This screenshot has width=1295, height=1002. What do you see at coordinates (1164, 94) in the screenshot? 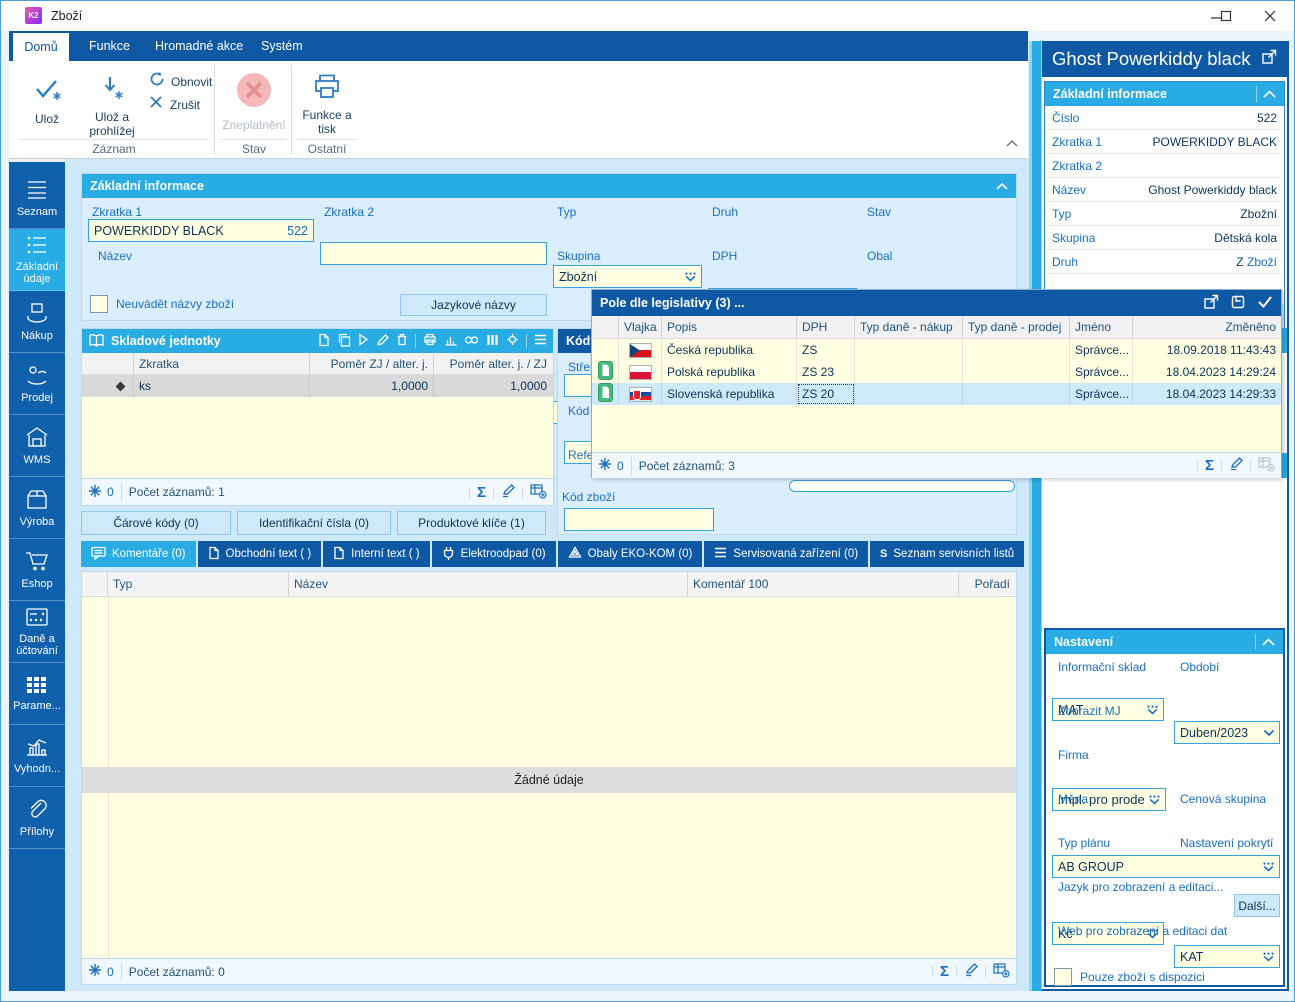
I see `right-basic-info-header: Základní informace` at bounding box center [1164, 94].